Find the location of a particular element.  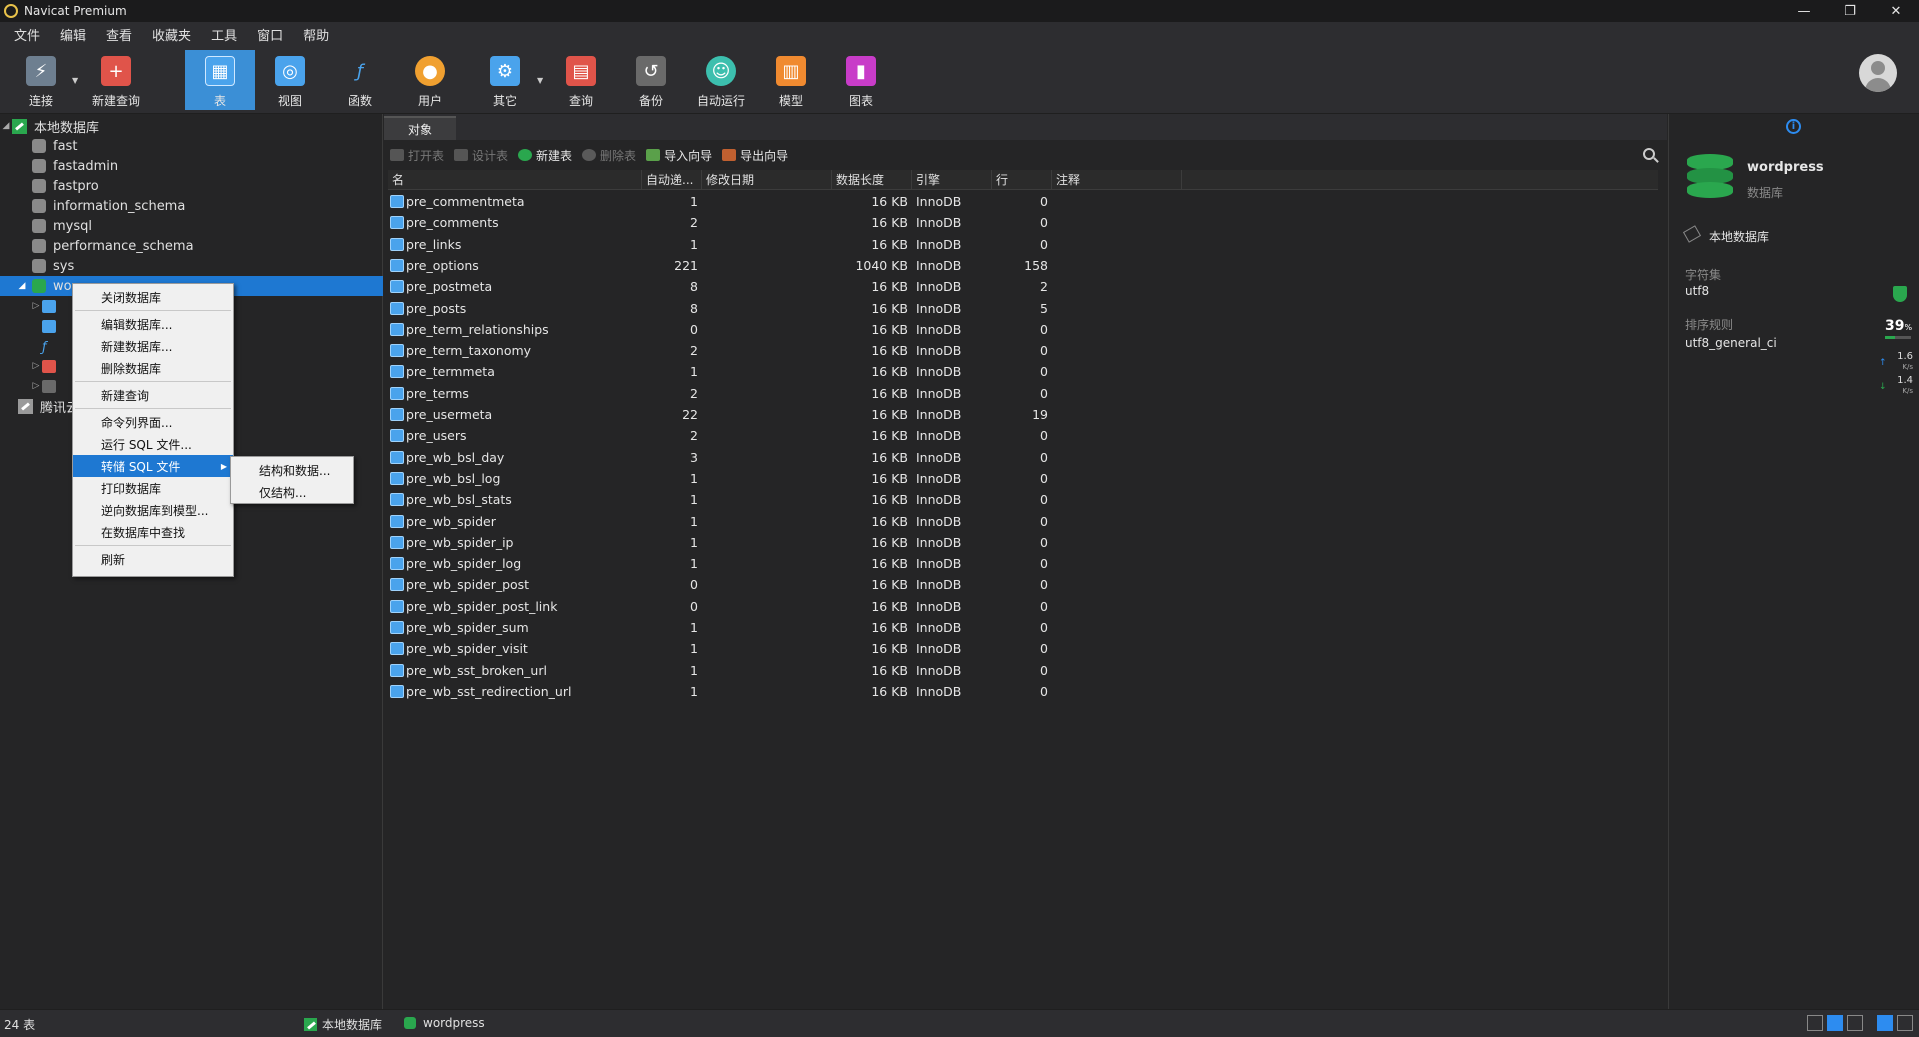

tab-functions: ƒ 函数 is located at coordinates (360, 80).